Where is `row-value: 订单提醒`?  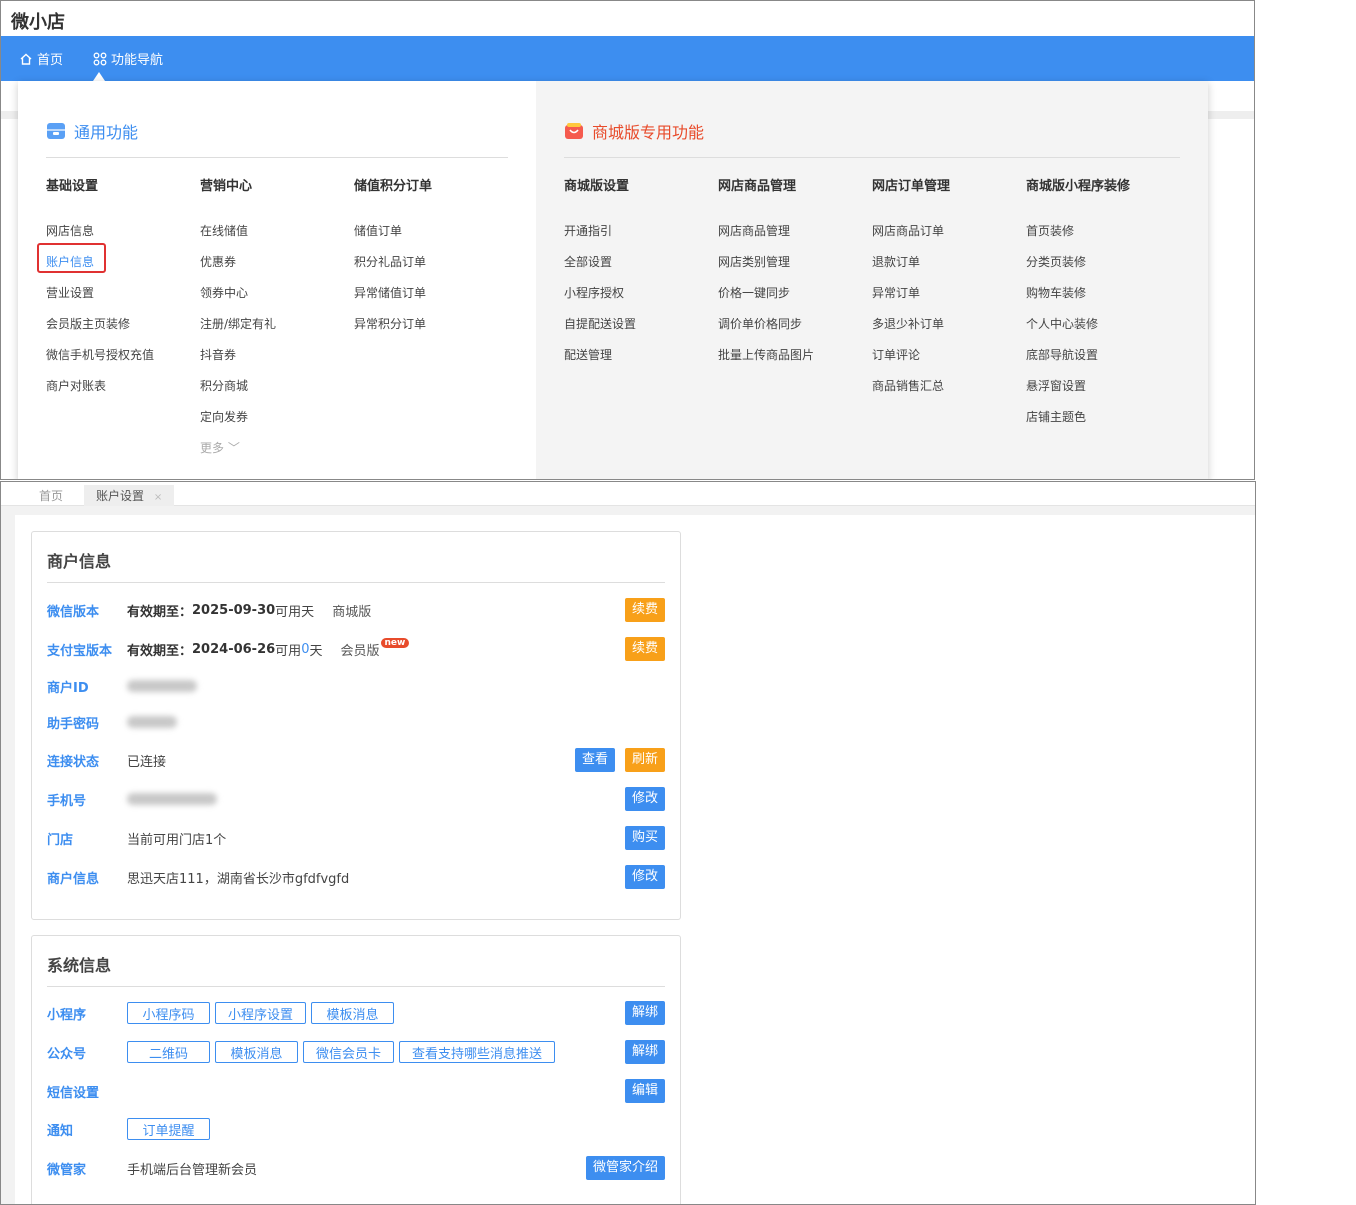 row-value: 订单提醒 is located at coordinates (171, 1129).